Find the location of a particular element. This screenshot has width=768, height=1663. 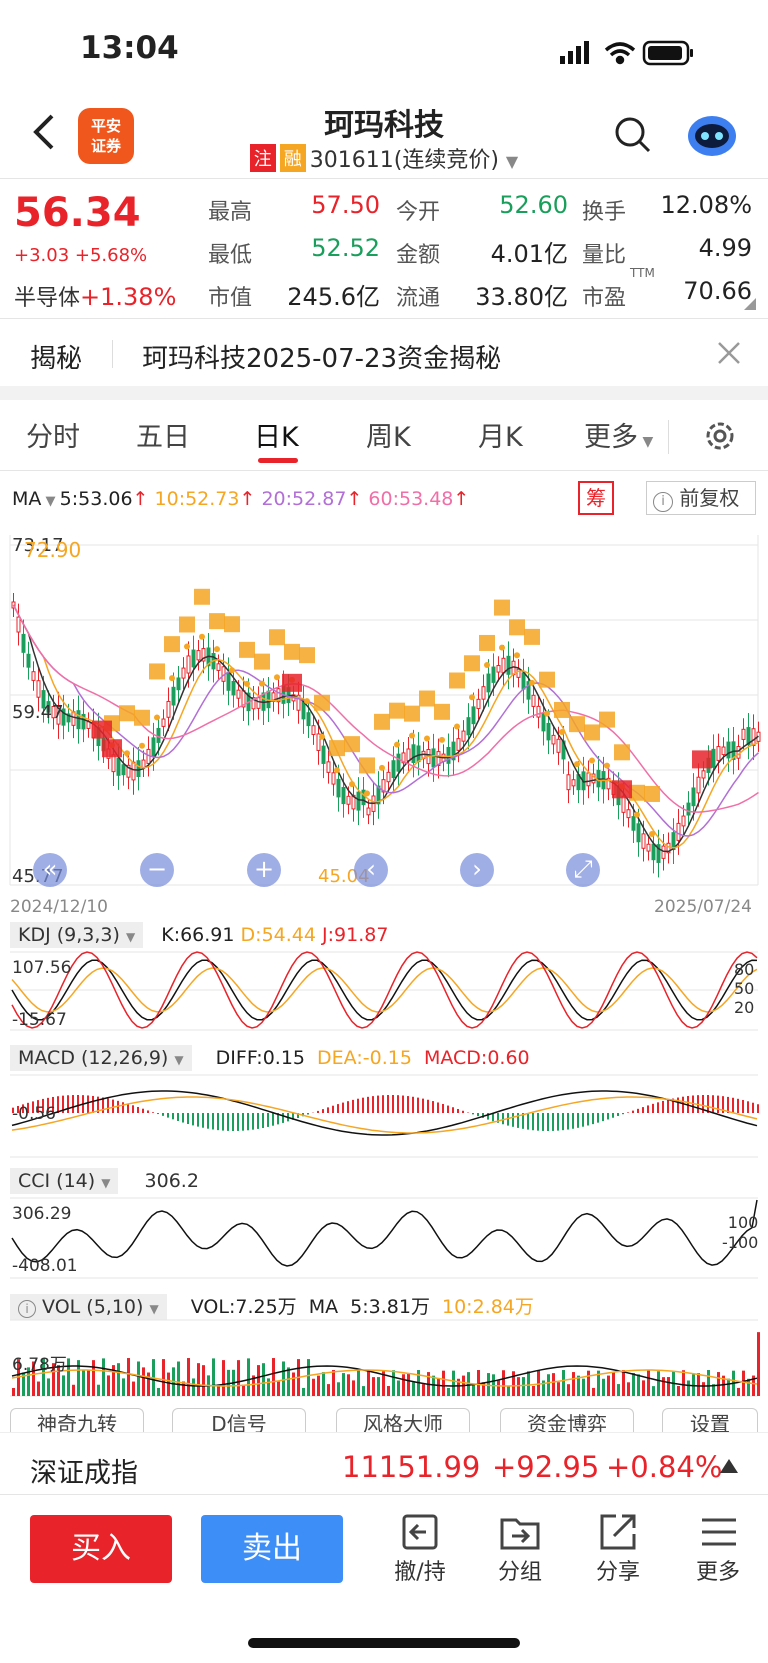

prev-icon: ‹ is located at coordinates (371, 870).